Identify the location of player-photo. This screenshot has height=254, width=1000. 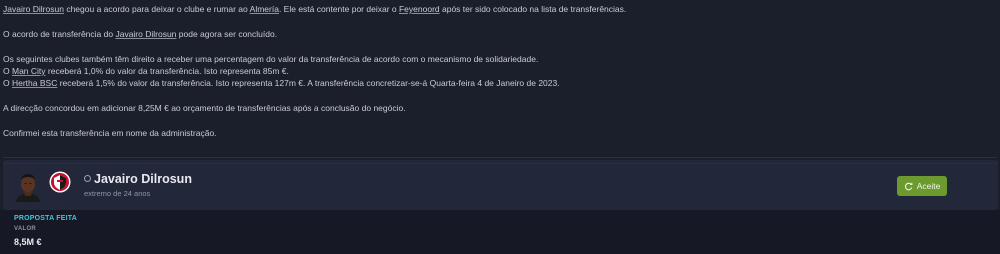
(28, 186).